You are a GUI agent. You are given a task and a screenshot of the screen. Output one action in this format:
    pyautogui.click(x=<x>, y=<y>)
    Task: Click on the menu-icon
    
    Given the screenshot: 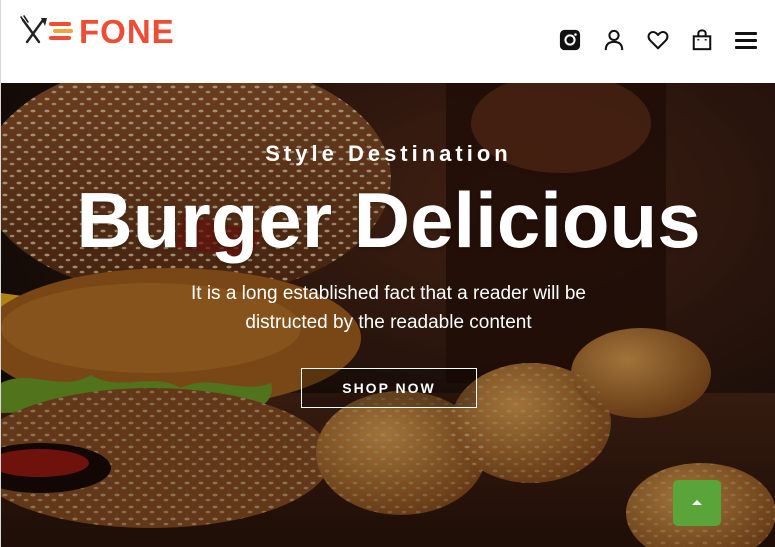 What is the action you would take?
    pyautogui.click(x=746, y=40)
    